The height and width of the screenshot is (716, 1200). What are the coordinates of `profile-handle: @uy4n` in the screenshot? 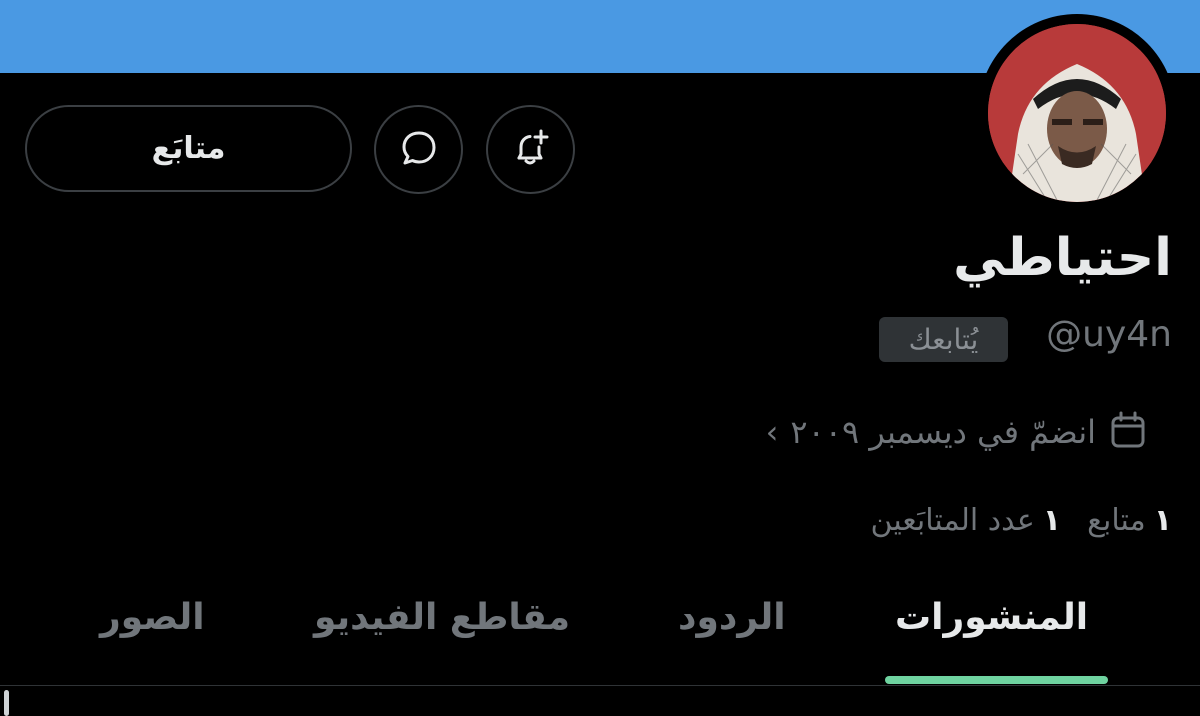 It's located at (1109, 334).